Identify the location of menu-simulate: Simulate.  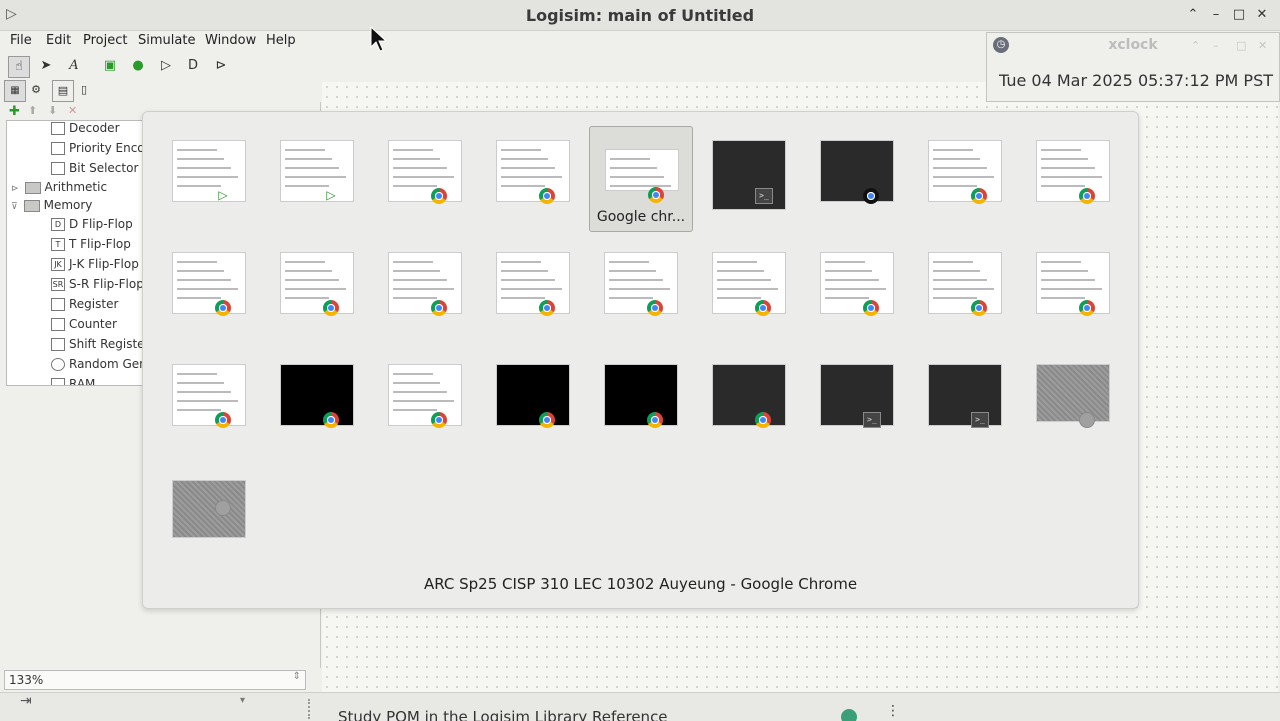
(166, 40).